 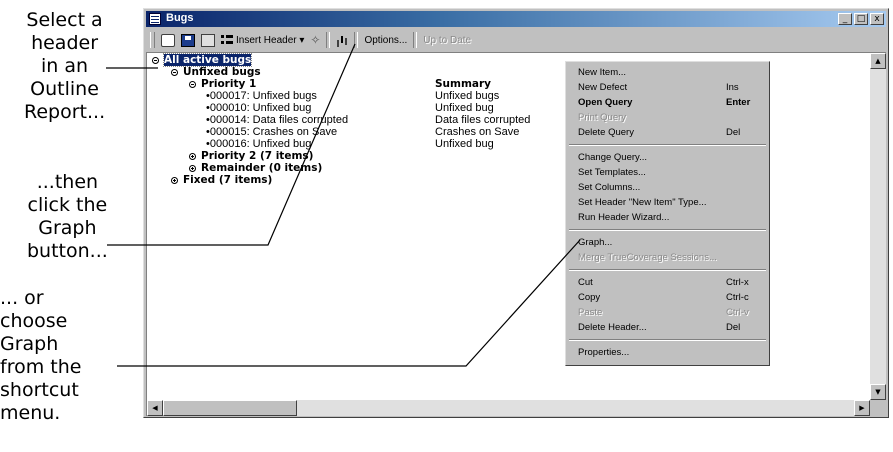 I want to click on leader-line-graph-button, so click(x=231, y=144).